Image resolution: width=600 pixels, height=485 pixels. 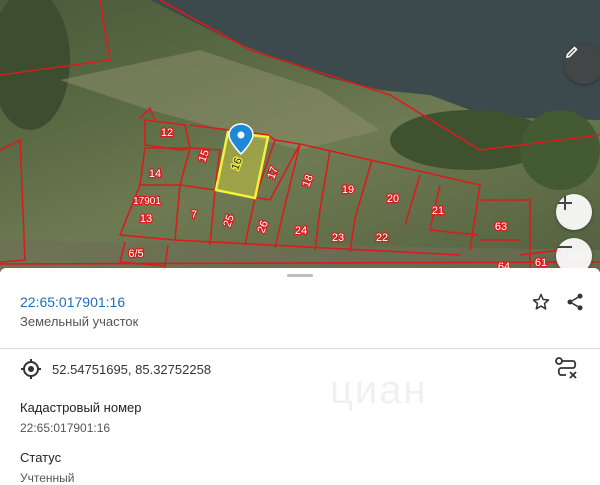 What do you see at coordinates (541, 304) in the screenshot?
I see `star-icon` at bounding box center [541, 304].